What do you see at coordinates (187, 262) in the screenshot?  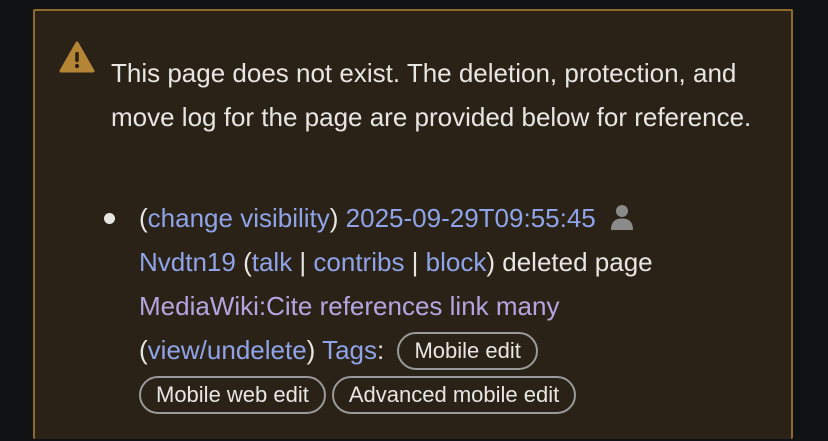 I see `user-link: Nvdtn19` at bounding box center [187, 262].